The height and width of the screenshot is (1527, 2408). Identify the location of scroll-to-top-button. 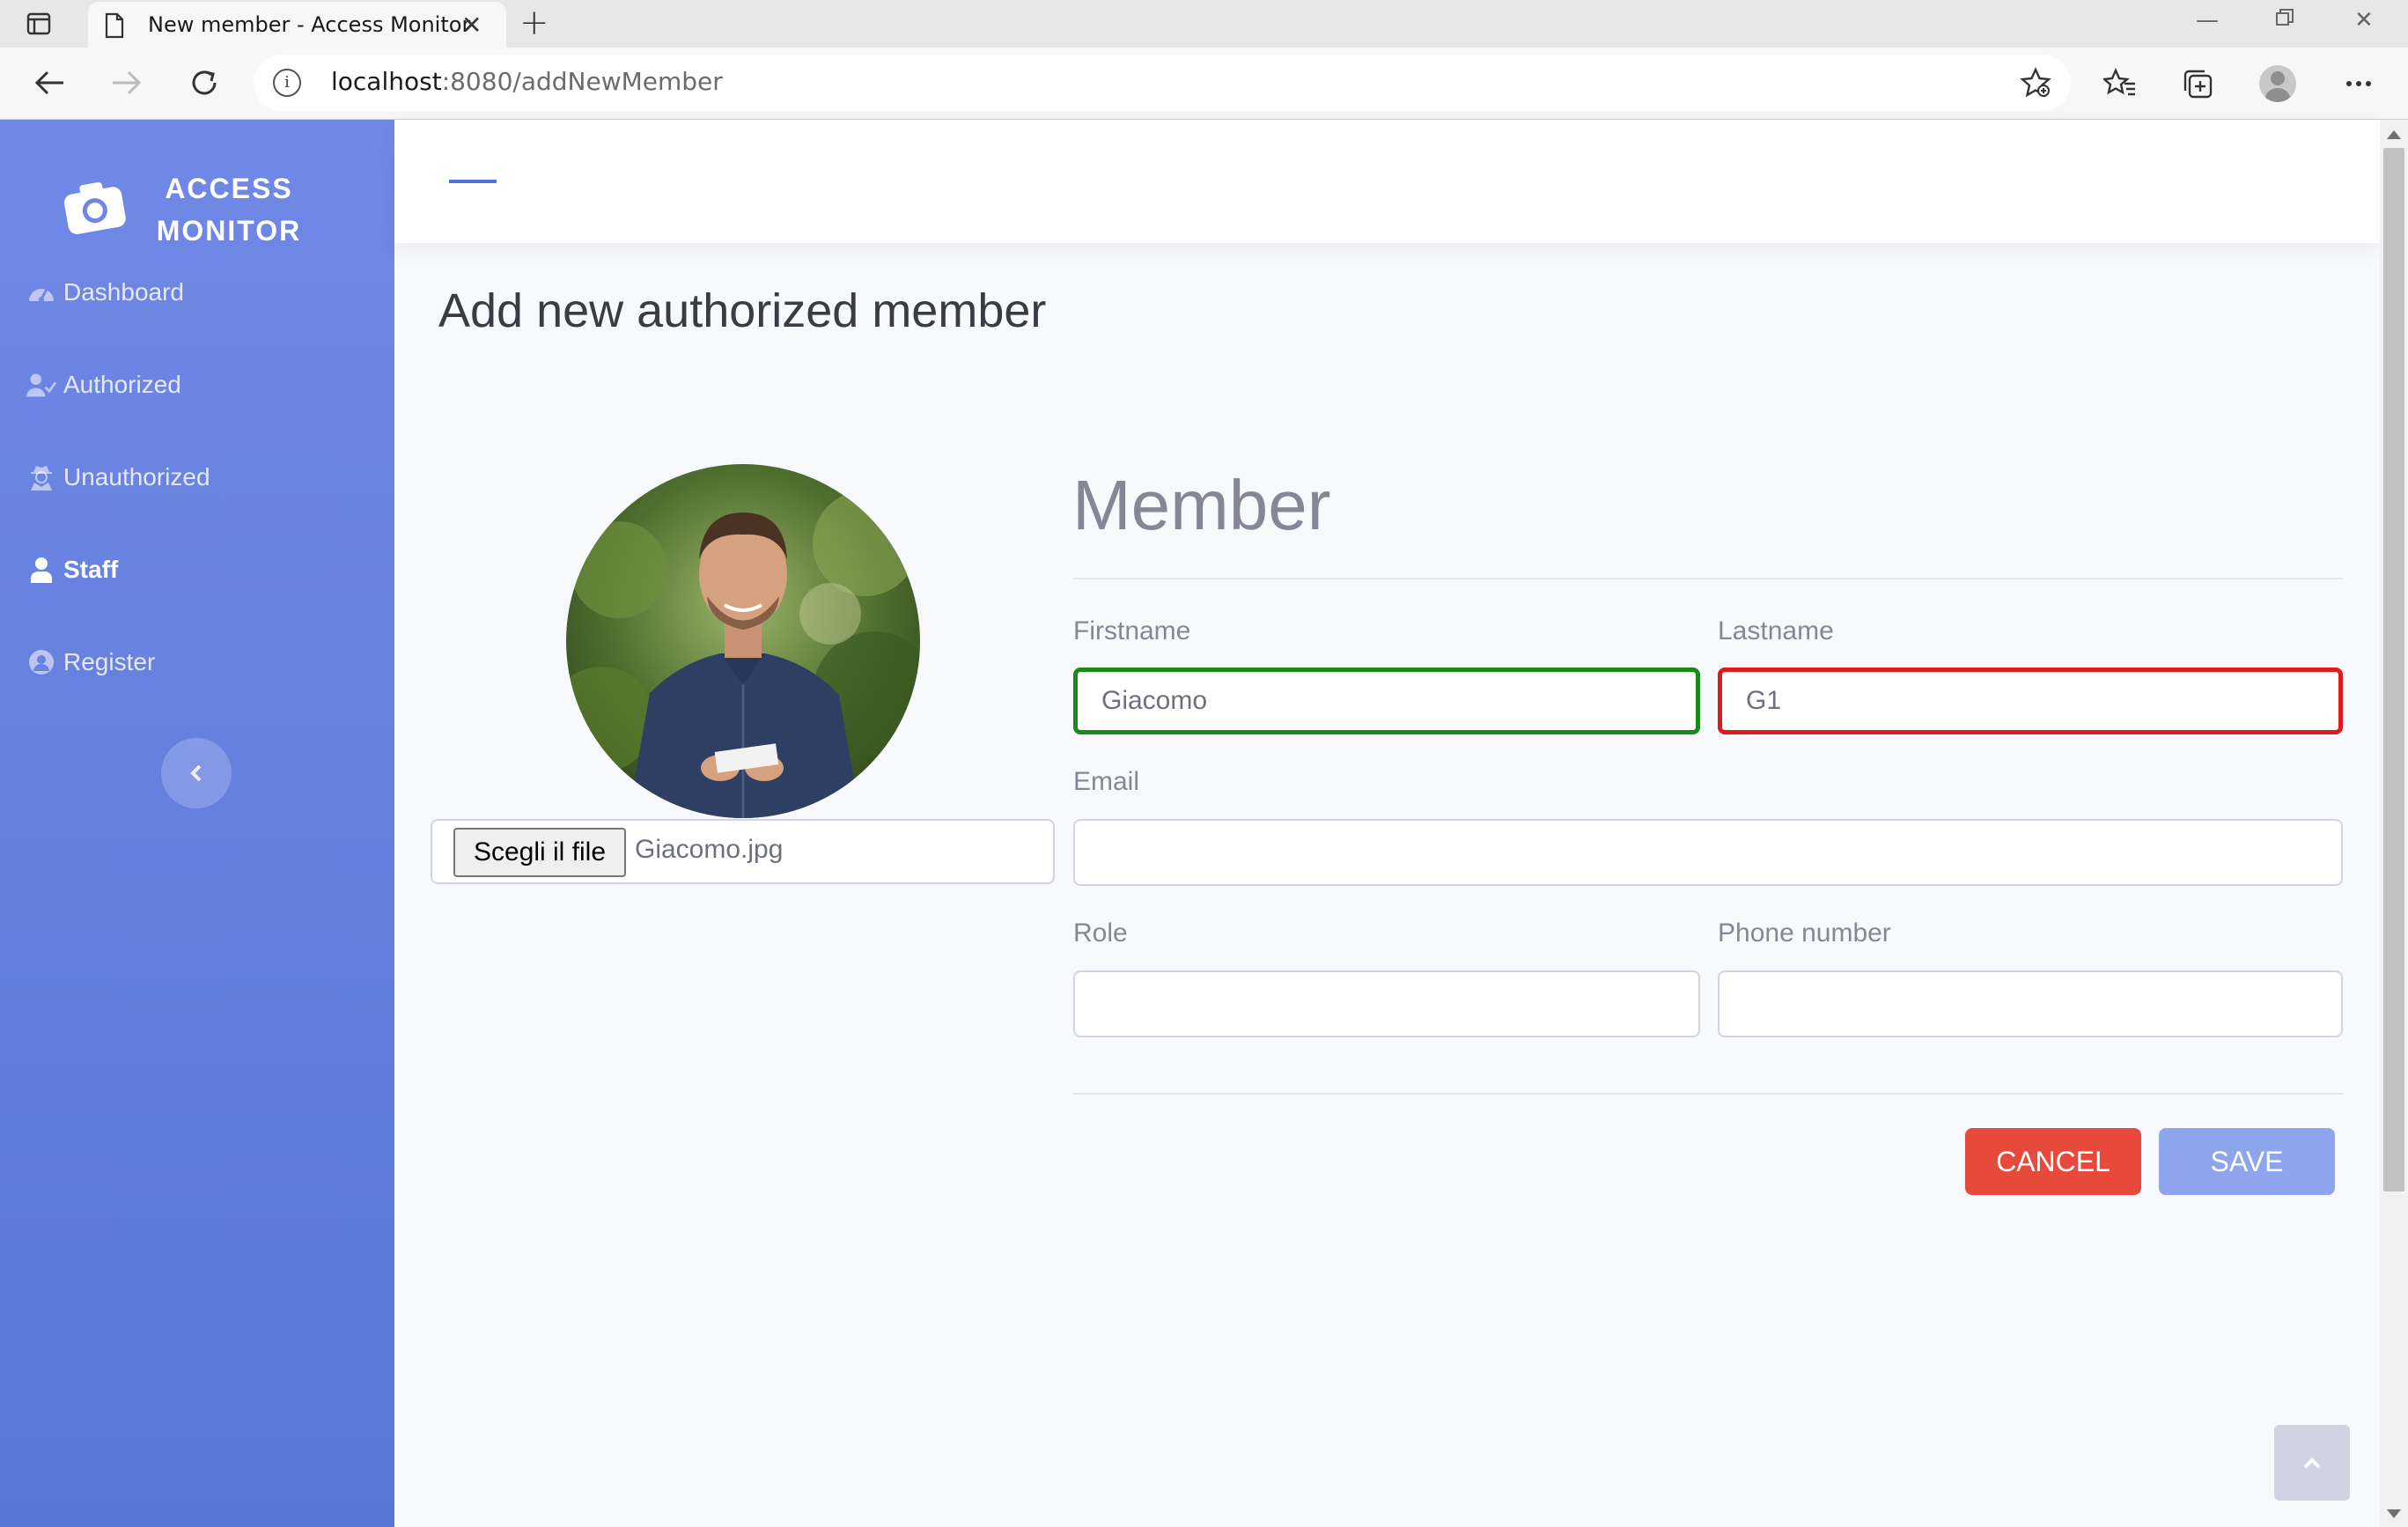
(2312, 1463).